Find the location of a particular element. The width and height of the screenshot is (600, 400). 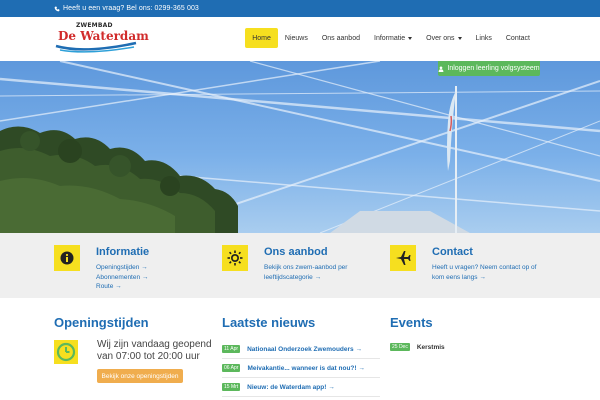

date-badge: 25 Dec is located at coordinates (400, 347).